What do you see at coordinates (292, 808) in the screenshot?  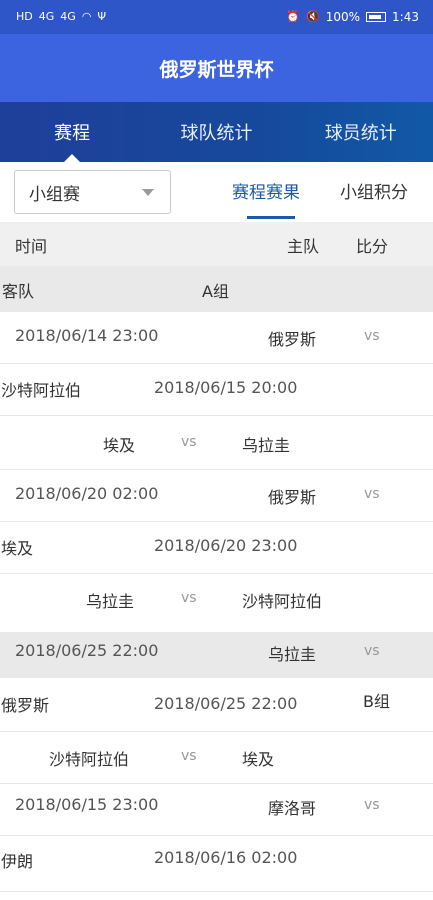 I see `team-name: 摩洛哥` at bounding box center [292, 808].